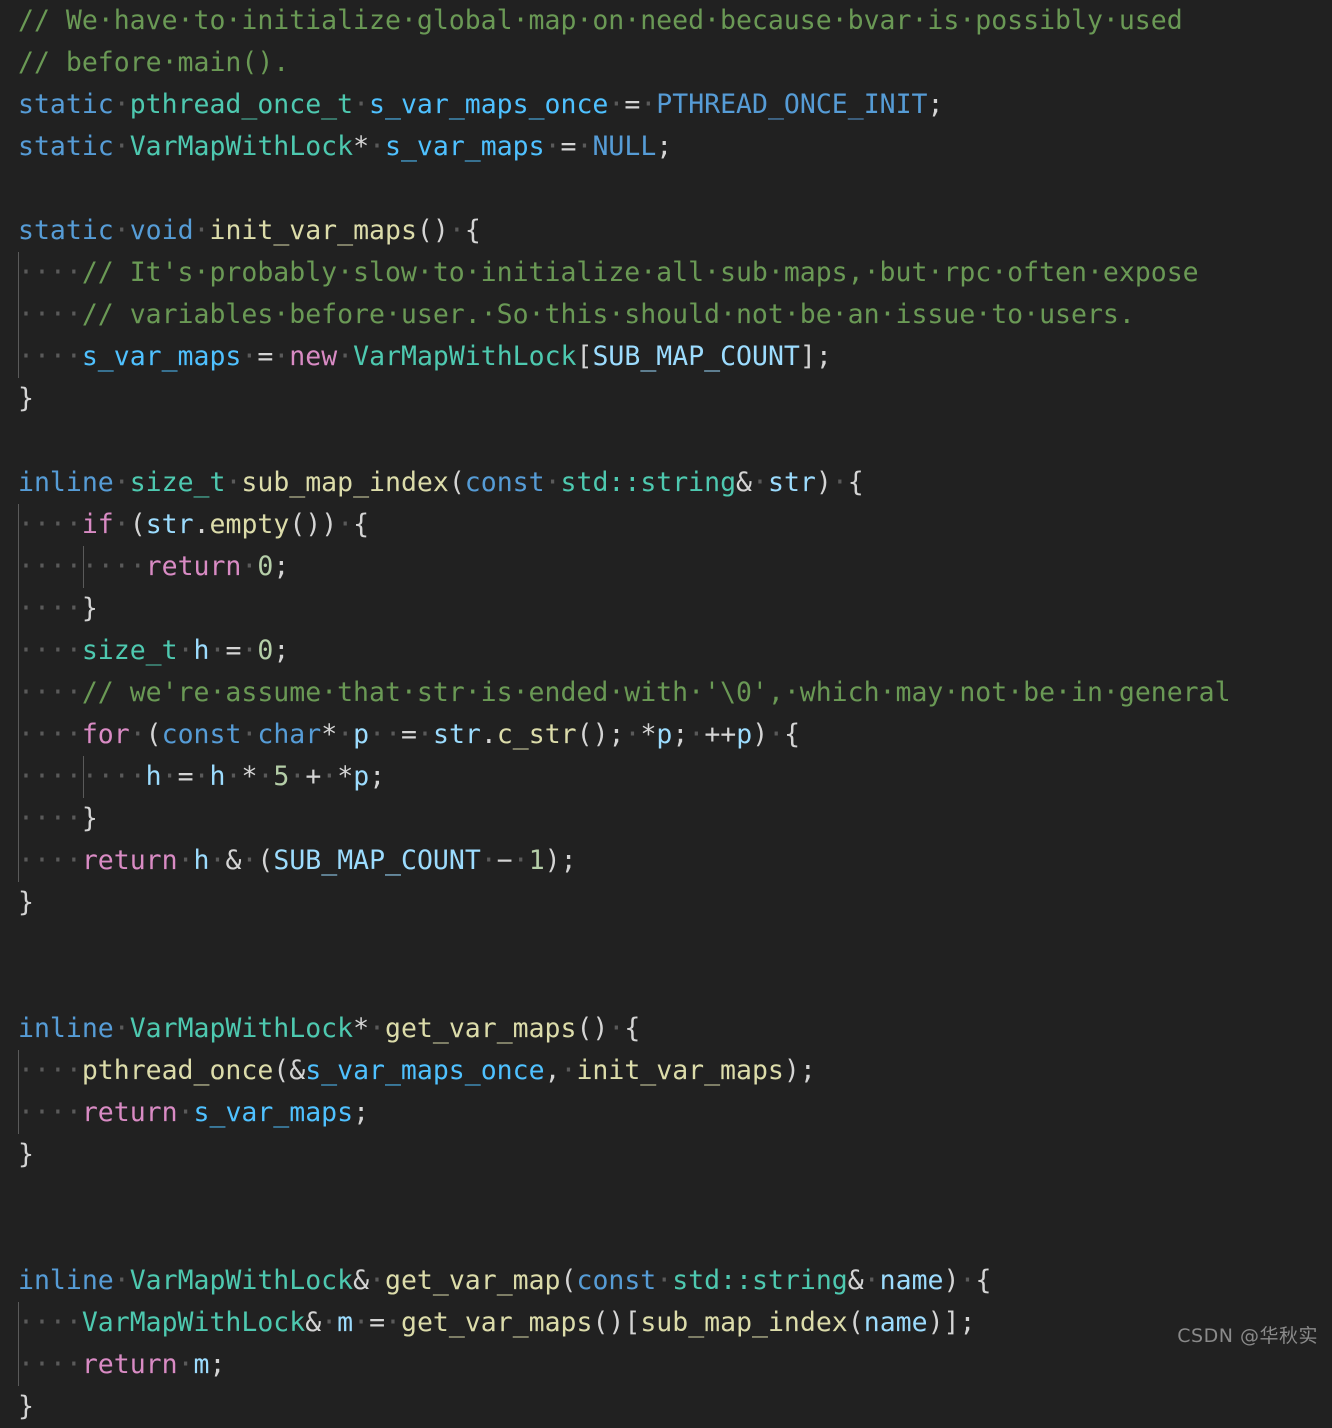  What do you see at coordinates (720, 734) in the screenshot?
I see `token-punc: ++` at bounding box center [720, 734].